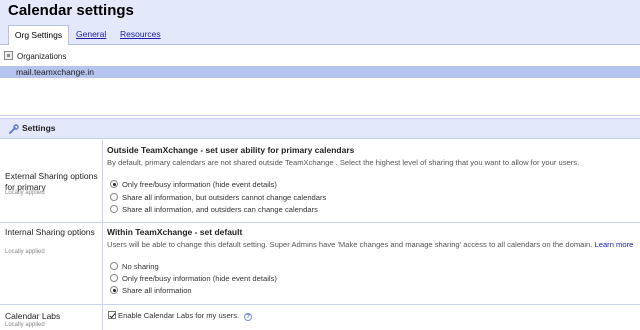 The width and height of the screenshot is (640, 330). Describe the element at coordinates (614, 244) in the screenshot. I see `learn-more-link: Learn more` at that location.